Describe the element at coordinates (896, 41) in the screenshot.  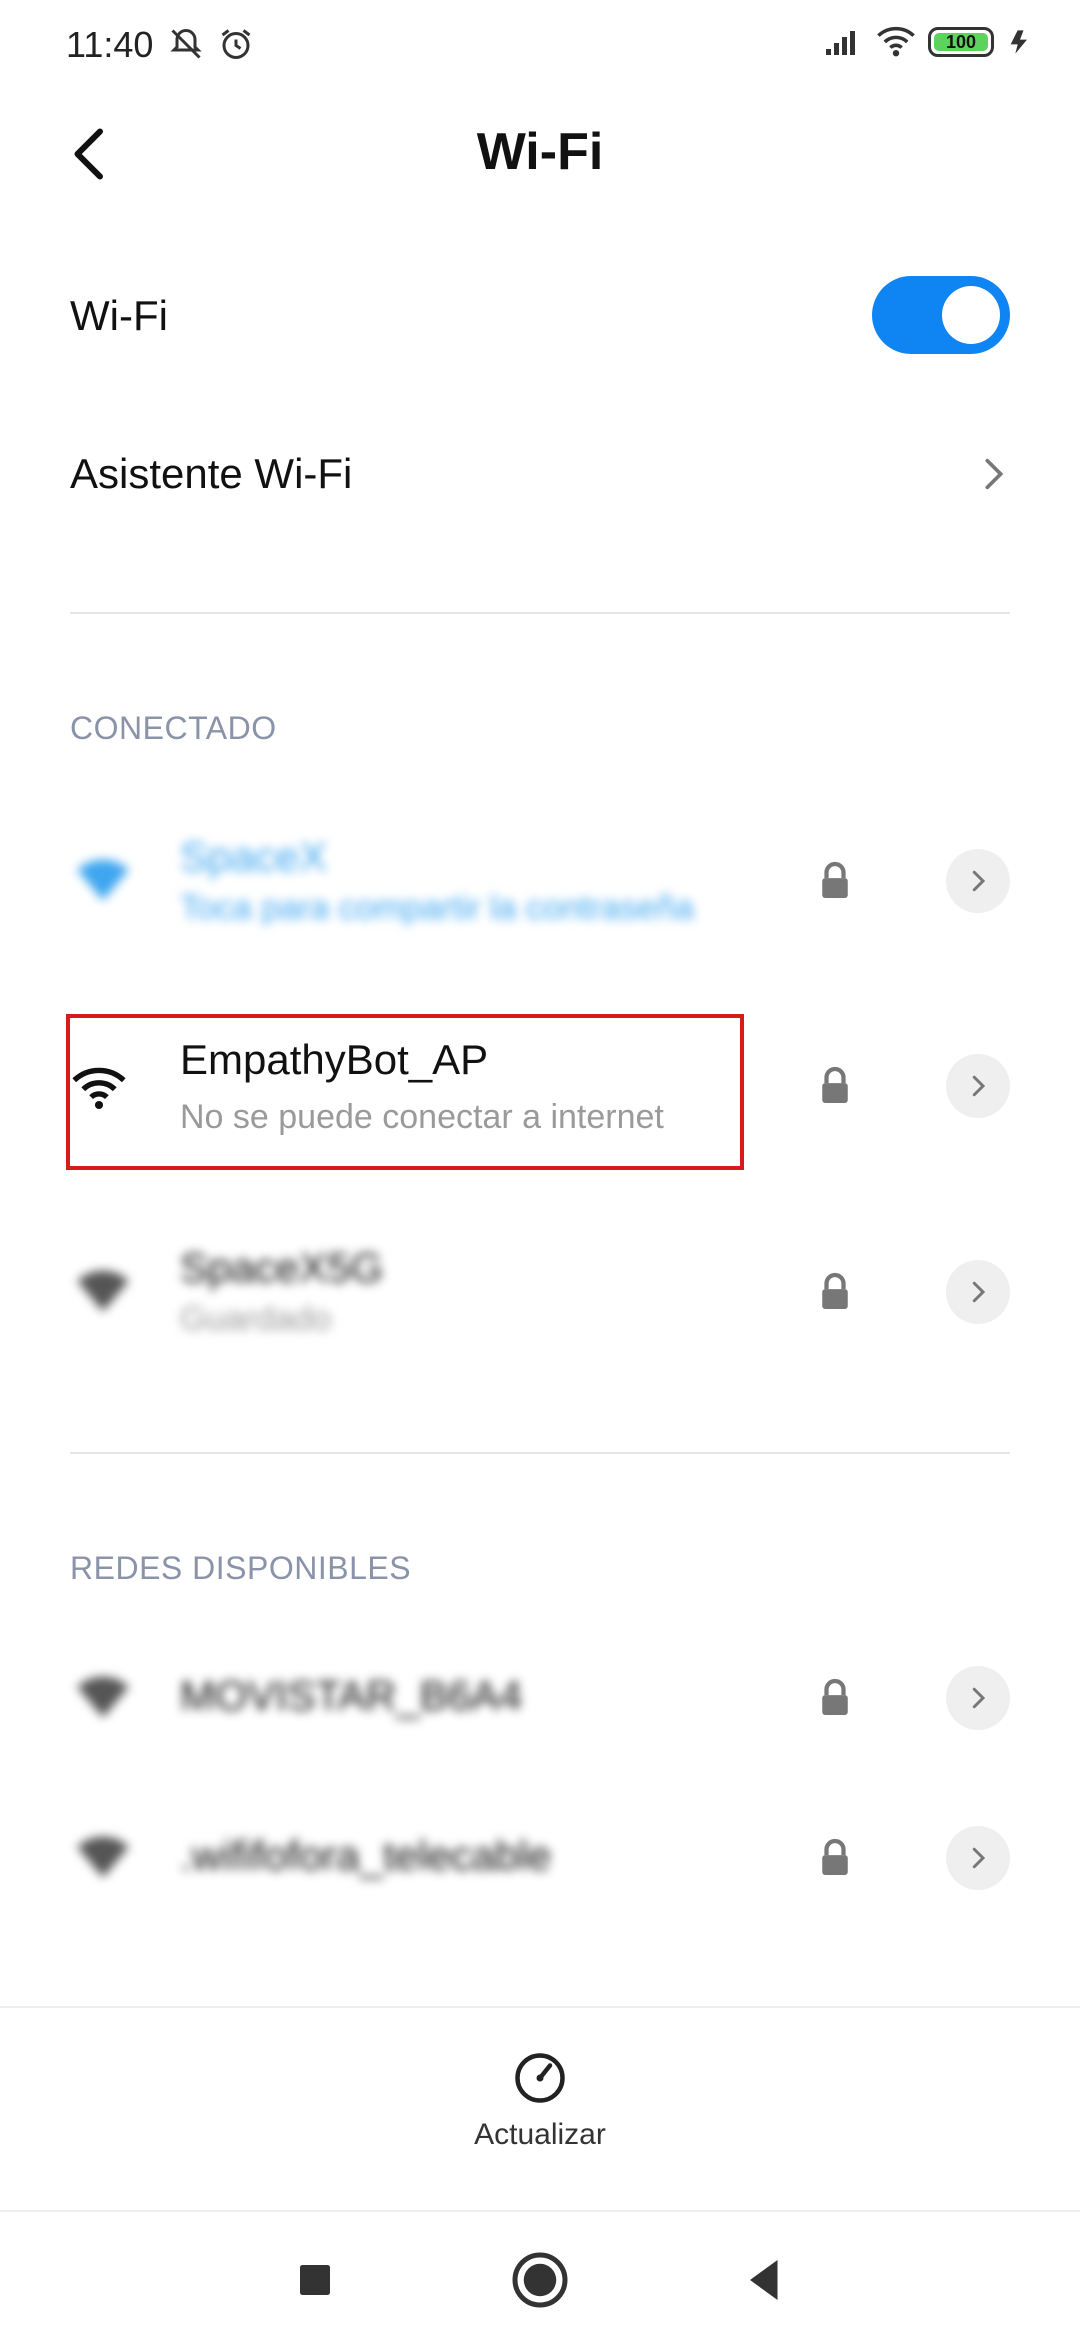
I see `wifi-status-icon` at that location.